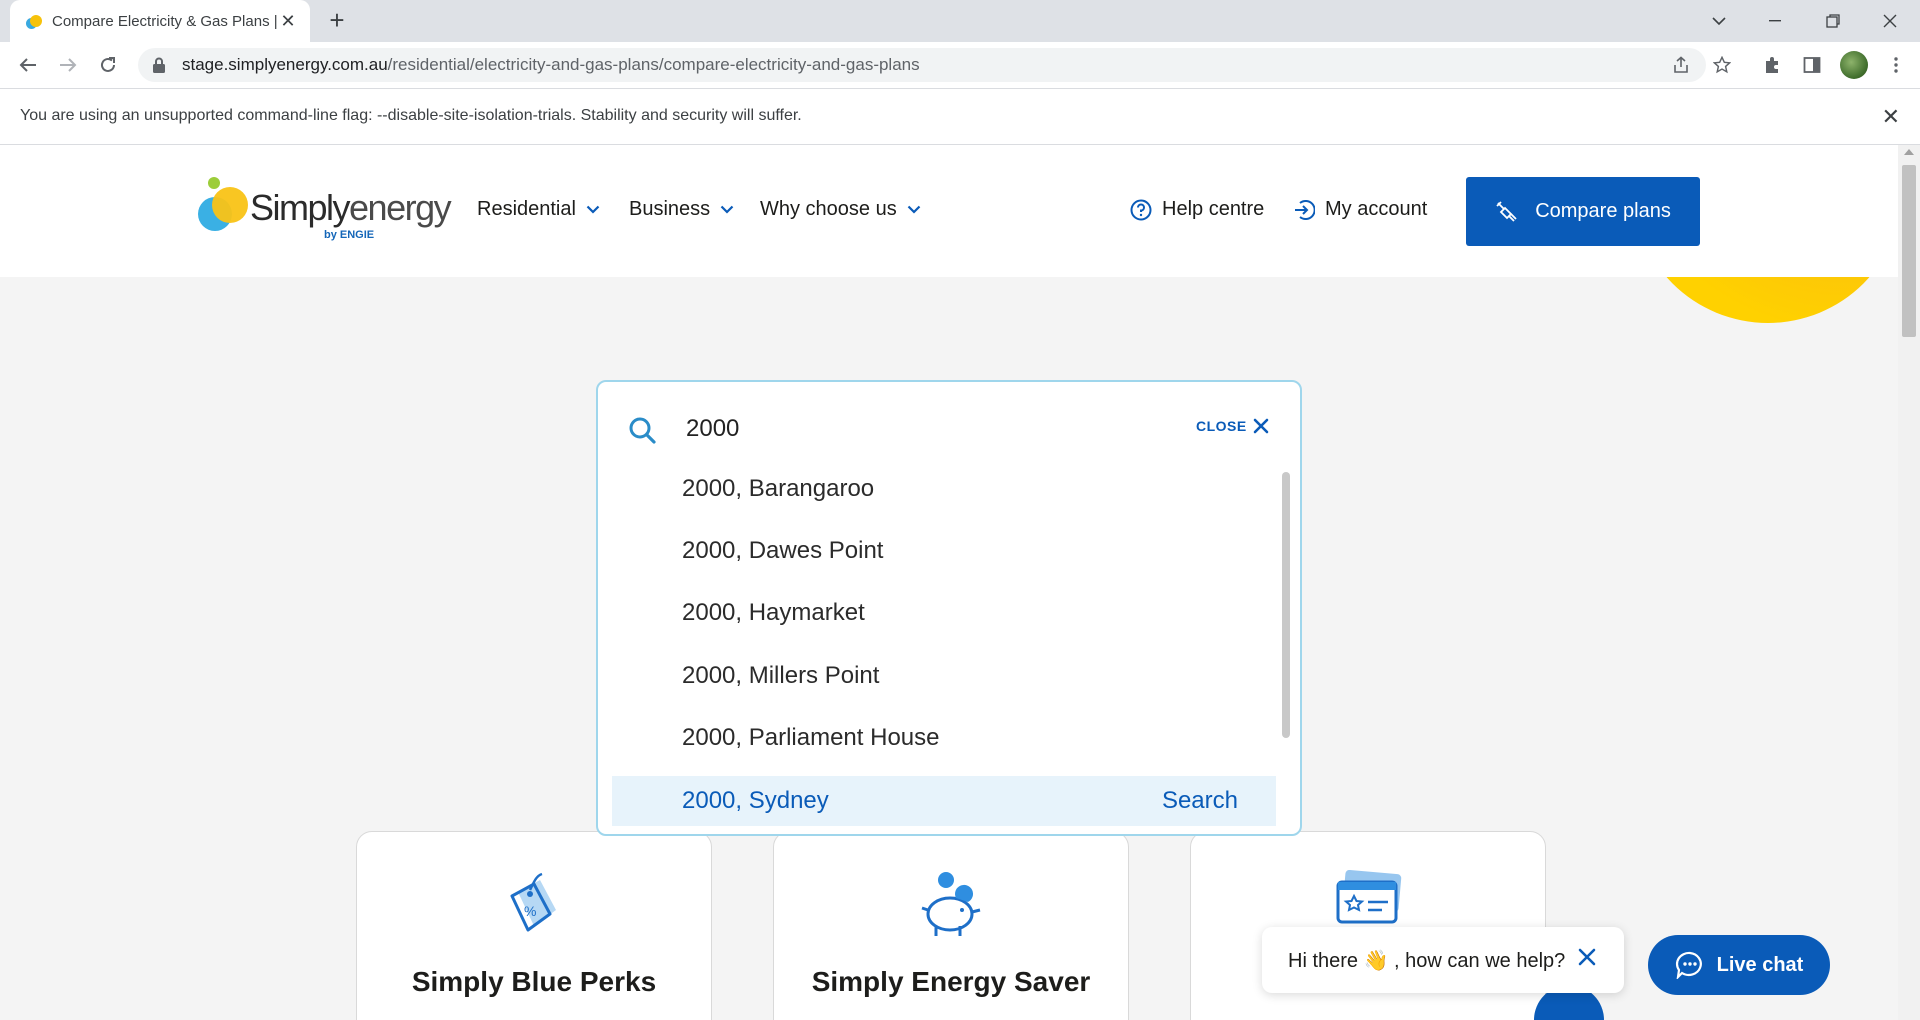 The height and width of the screenshot is (1020, 1920). I want to click on compare-plans-button: Compare plans, so click(1583, 211).